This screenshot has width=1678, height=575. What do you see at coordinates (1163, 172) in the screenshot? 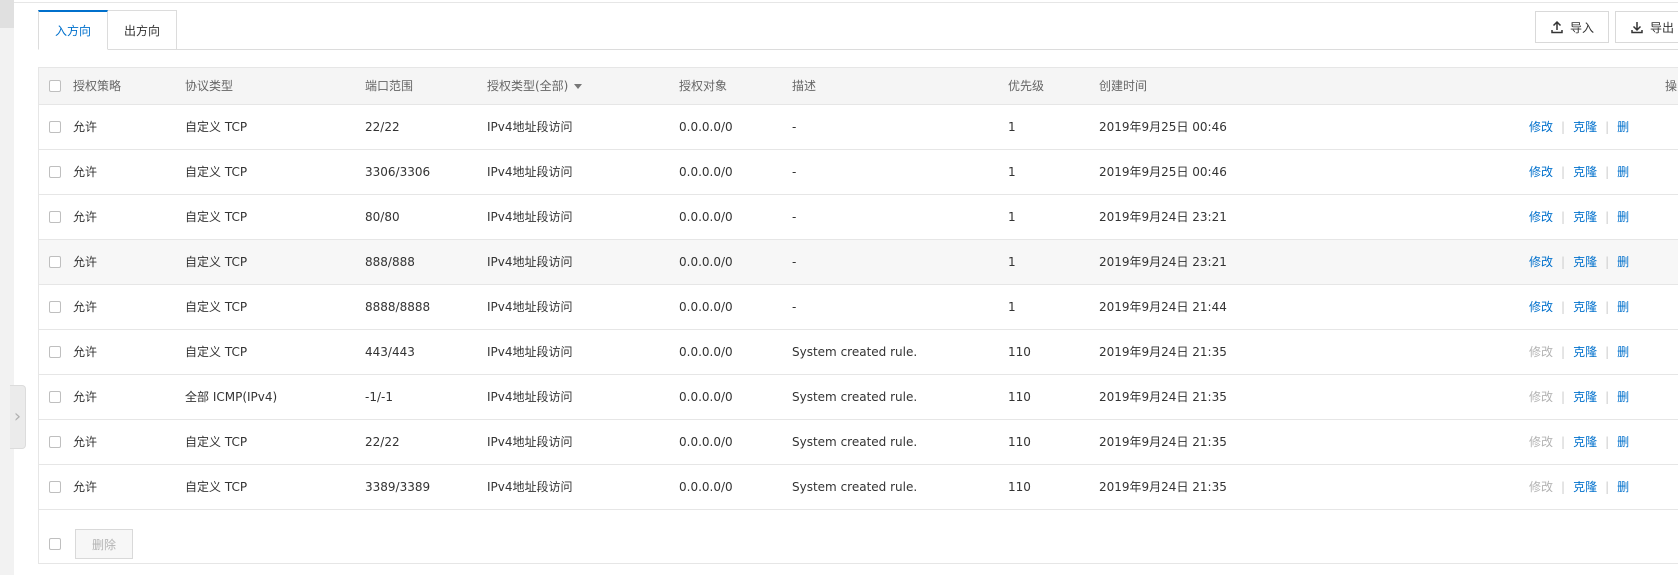
I see `cell-created: 2019年9月25日 00:46` at bounding box center [1163, 172].